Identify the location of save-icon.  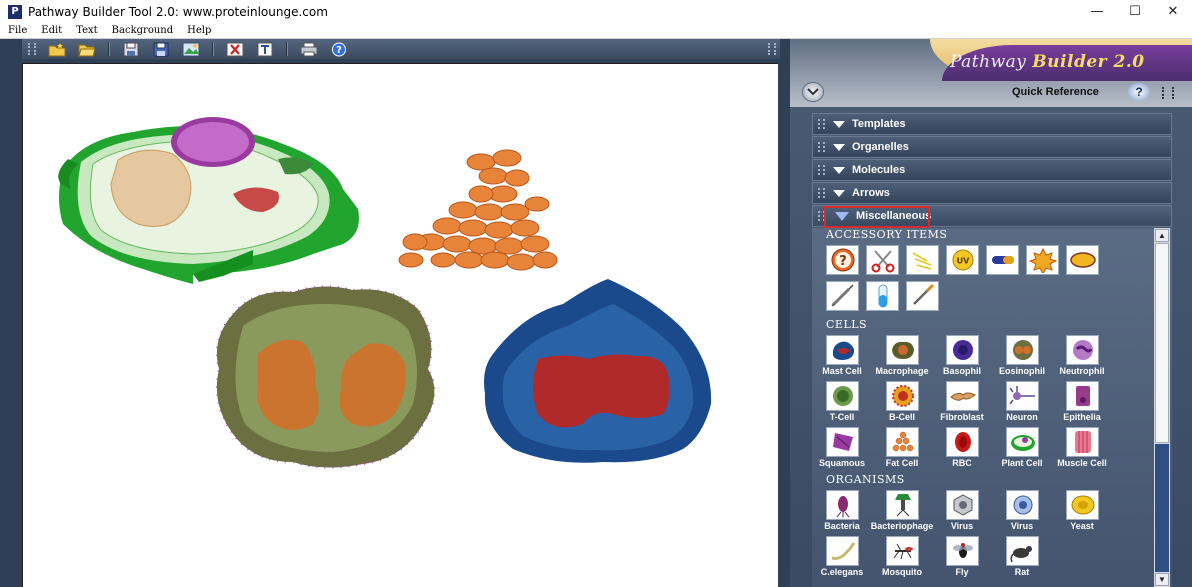
(131, 49).